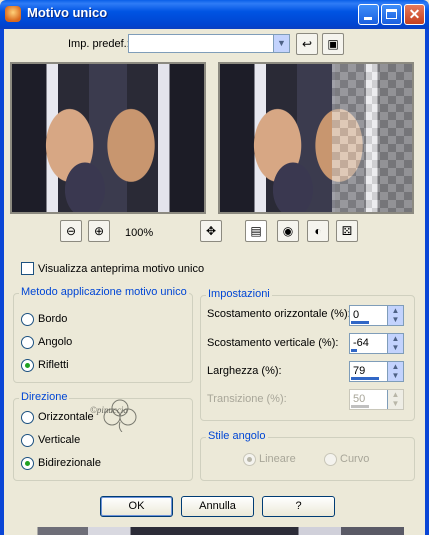  I want to click on move-icon: ✥, so click(211, 231).